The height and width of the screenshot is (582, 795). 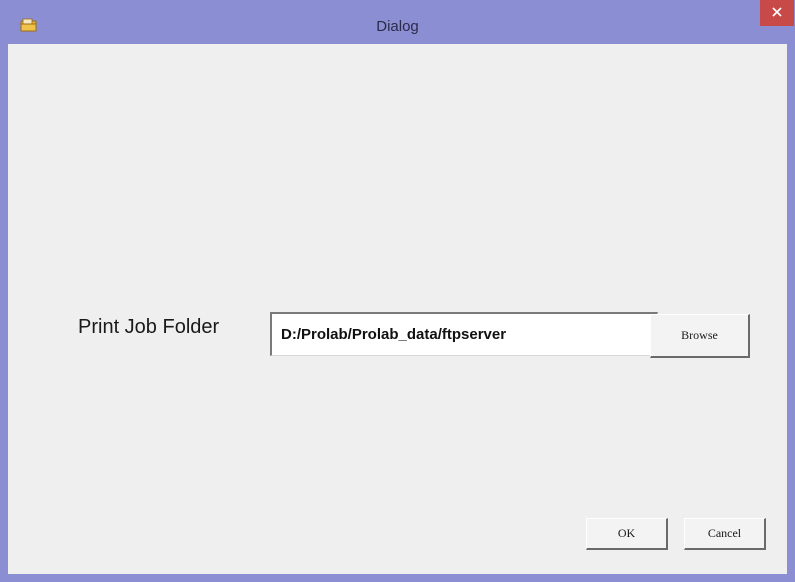 What do you see at coordinates (627, 534) in the screenshot?
I see `ok-button: OK` at bounding box center [627, 534].